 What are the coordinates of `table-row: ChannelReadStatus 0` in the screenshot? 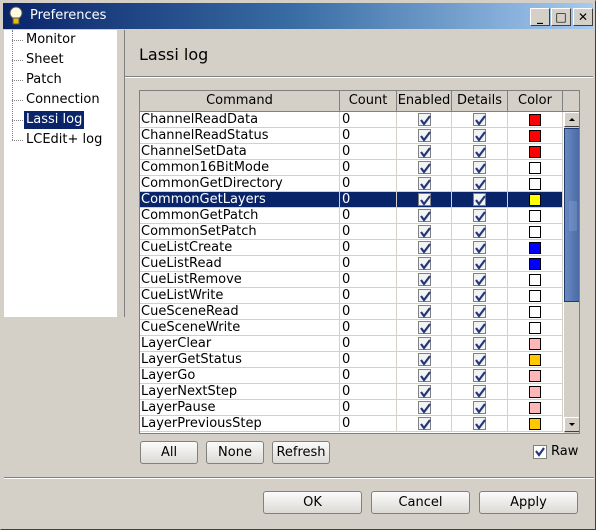 It's located at (351, 136).